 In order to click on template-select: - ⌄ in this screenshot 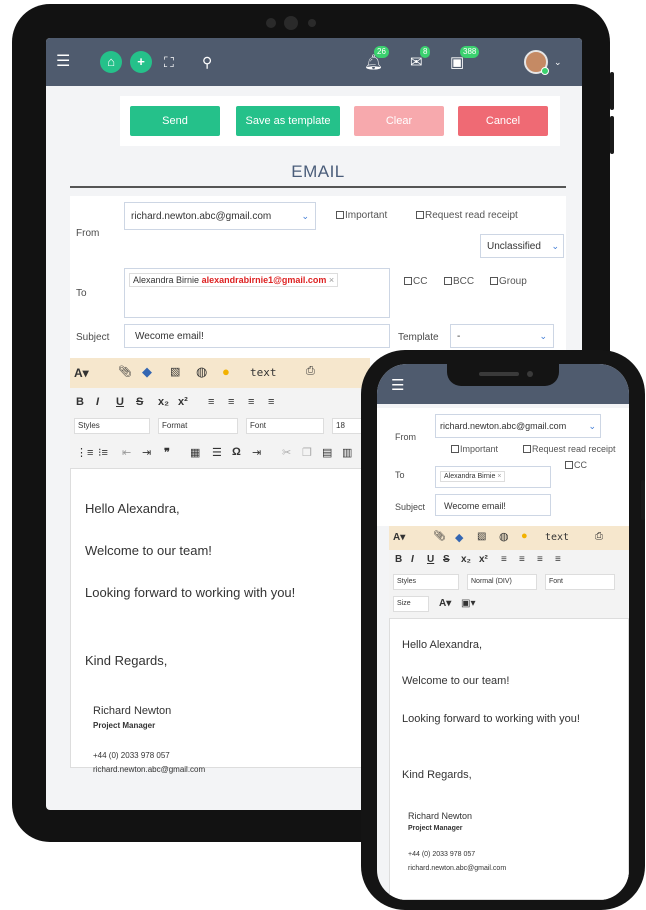, I will do `click(502, 336)`.